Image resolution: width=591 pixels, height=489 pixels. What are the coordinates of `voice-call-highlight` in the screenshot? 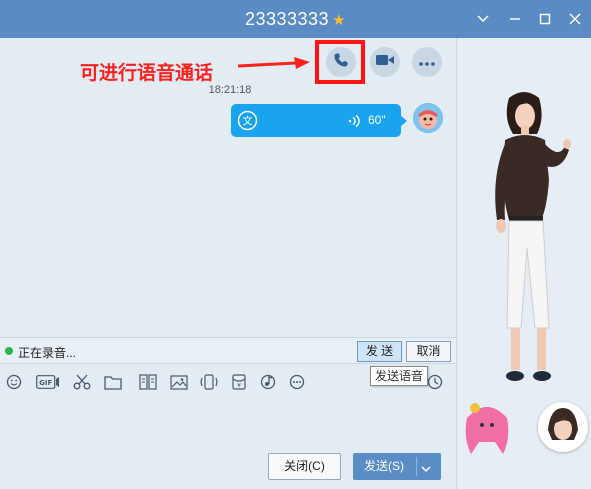 It's located at (340, 62).